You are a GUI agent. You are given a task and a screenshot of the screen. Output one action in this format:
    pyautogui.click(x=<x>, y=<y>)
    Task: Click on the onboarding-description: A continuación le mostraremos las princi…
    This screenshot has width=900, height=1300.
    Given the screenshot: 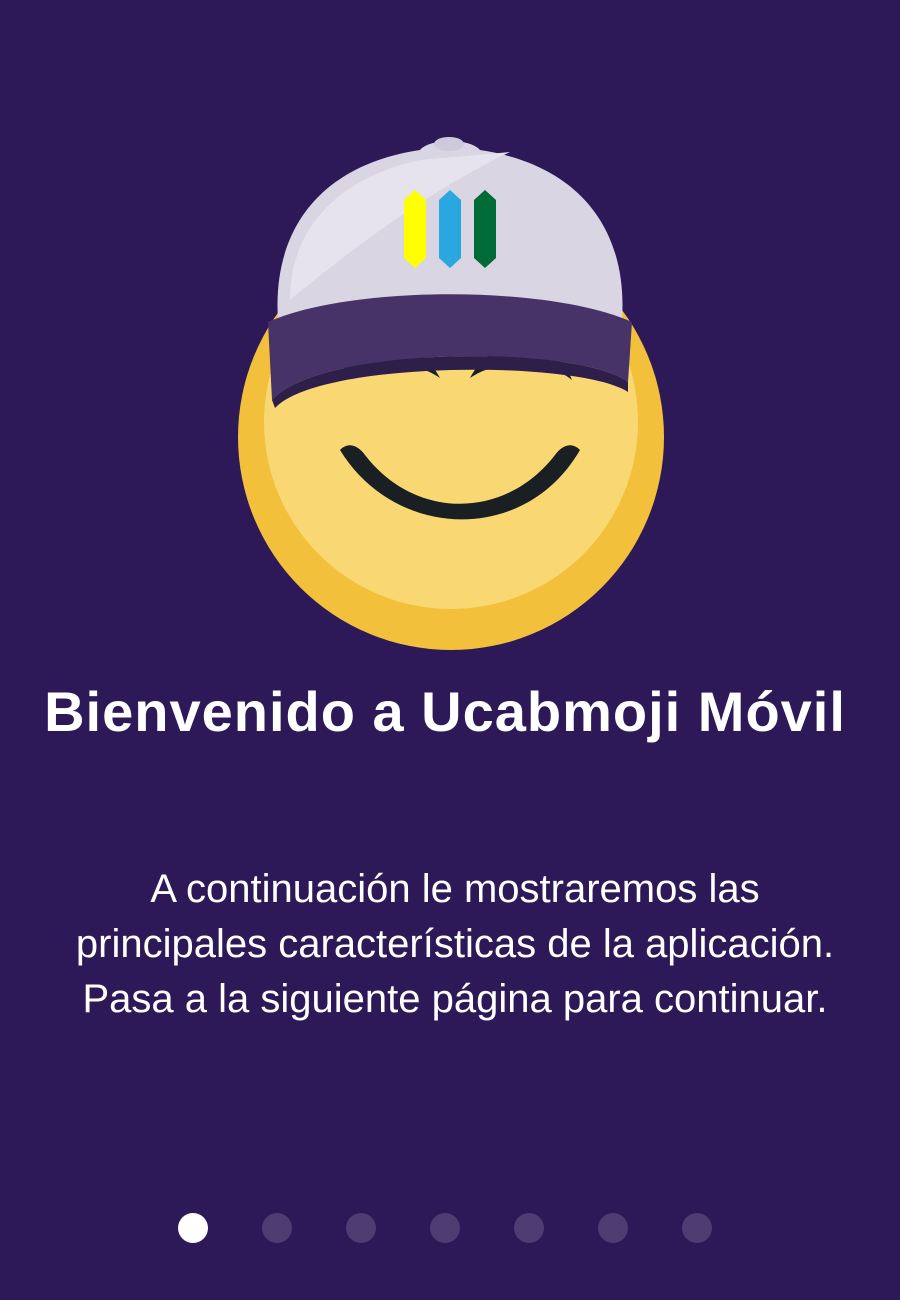 What is the action you would take?
    pyautogui.click(x=455, y=944)
    